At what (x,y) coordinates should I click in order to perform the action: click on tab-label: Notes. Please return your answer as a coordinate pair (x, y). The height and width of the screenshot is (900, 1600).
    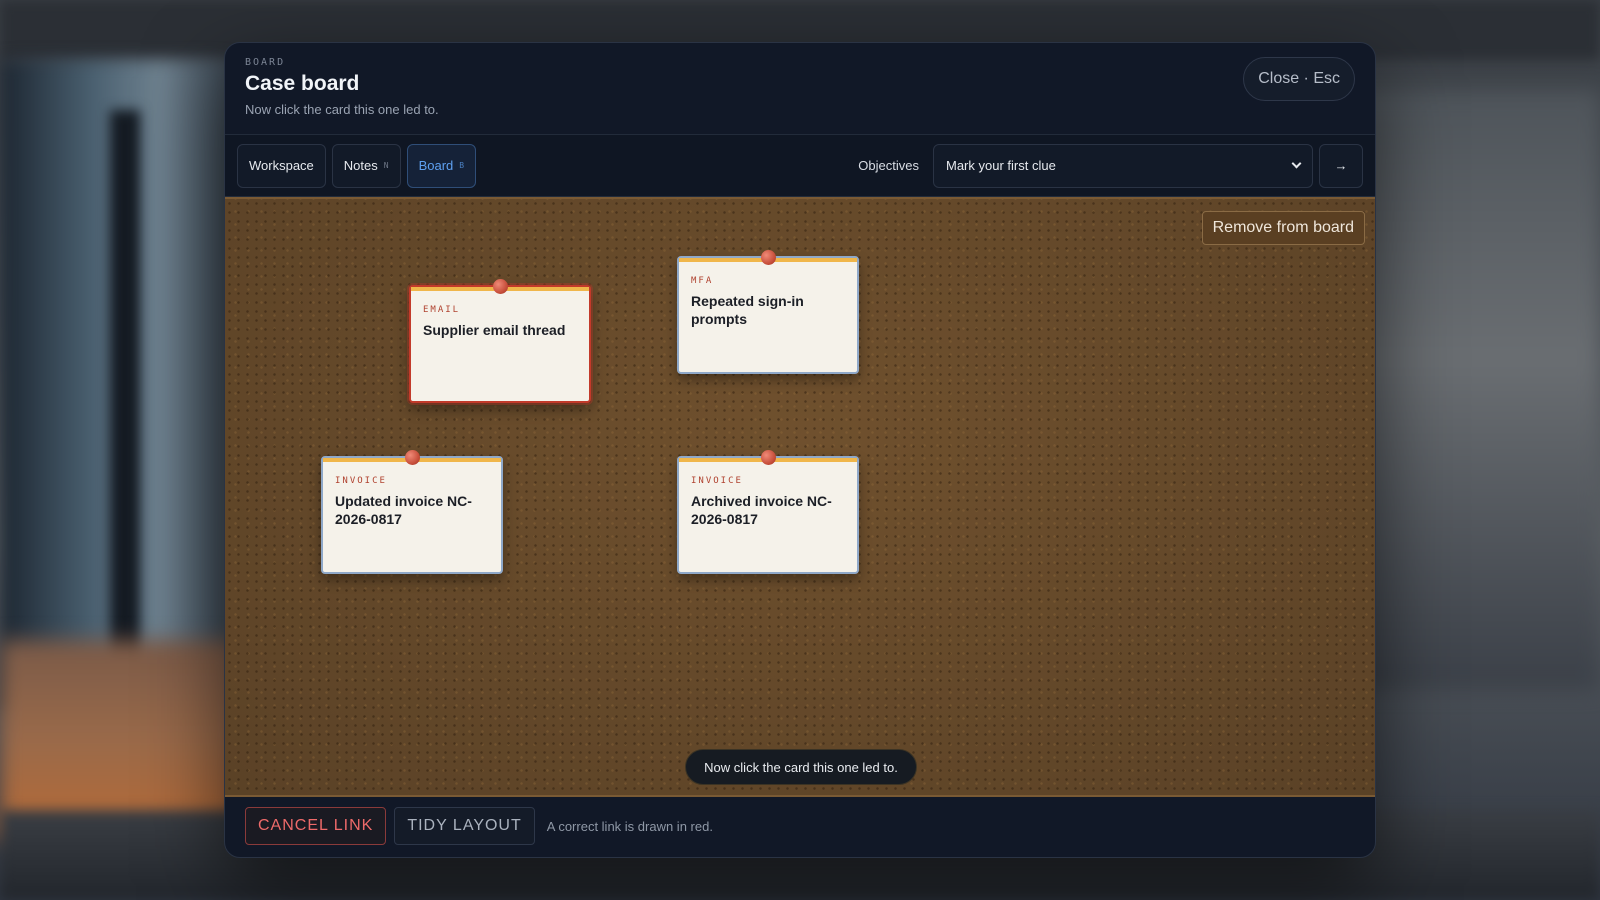
    Looking at the image, I should click on (360, 165).